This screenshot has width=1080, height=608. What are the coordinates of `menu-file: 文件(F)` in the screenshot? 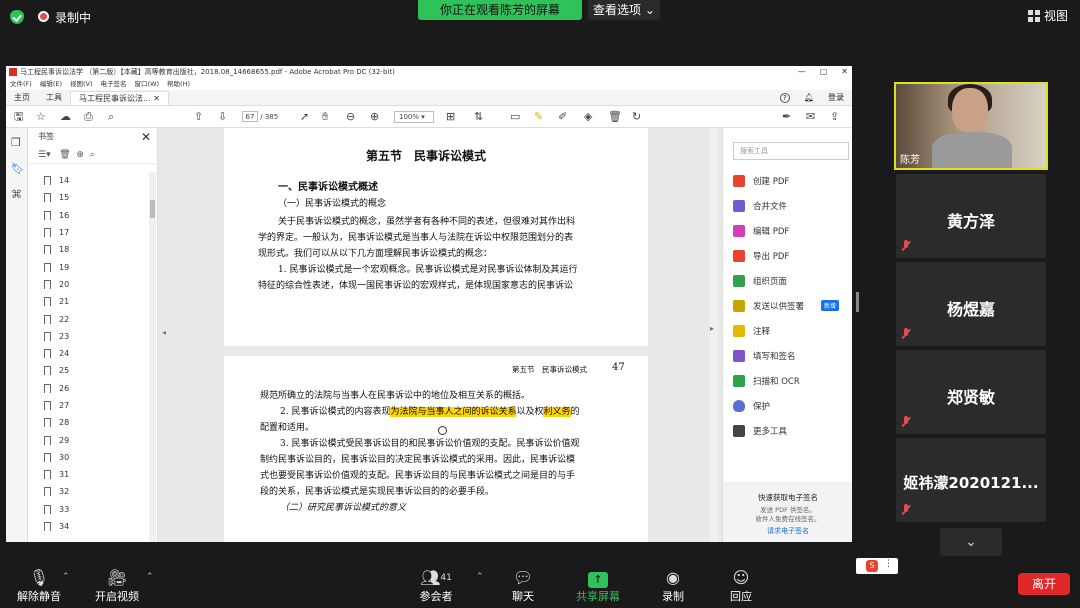 It's located at (21, 84).